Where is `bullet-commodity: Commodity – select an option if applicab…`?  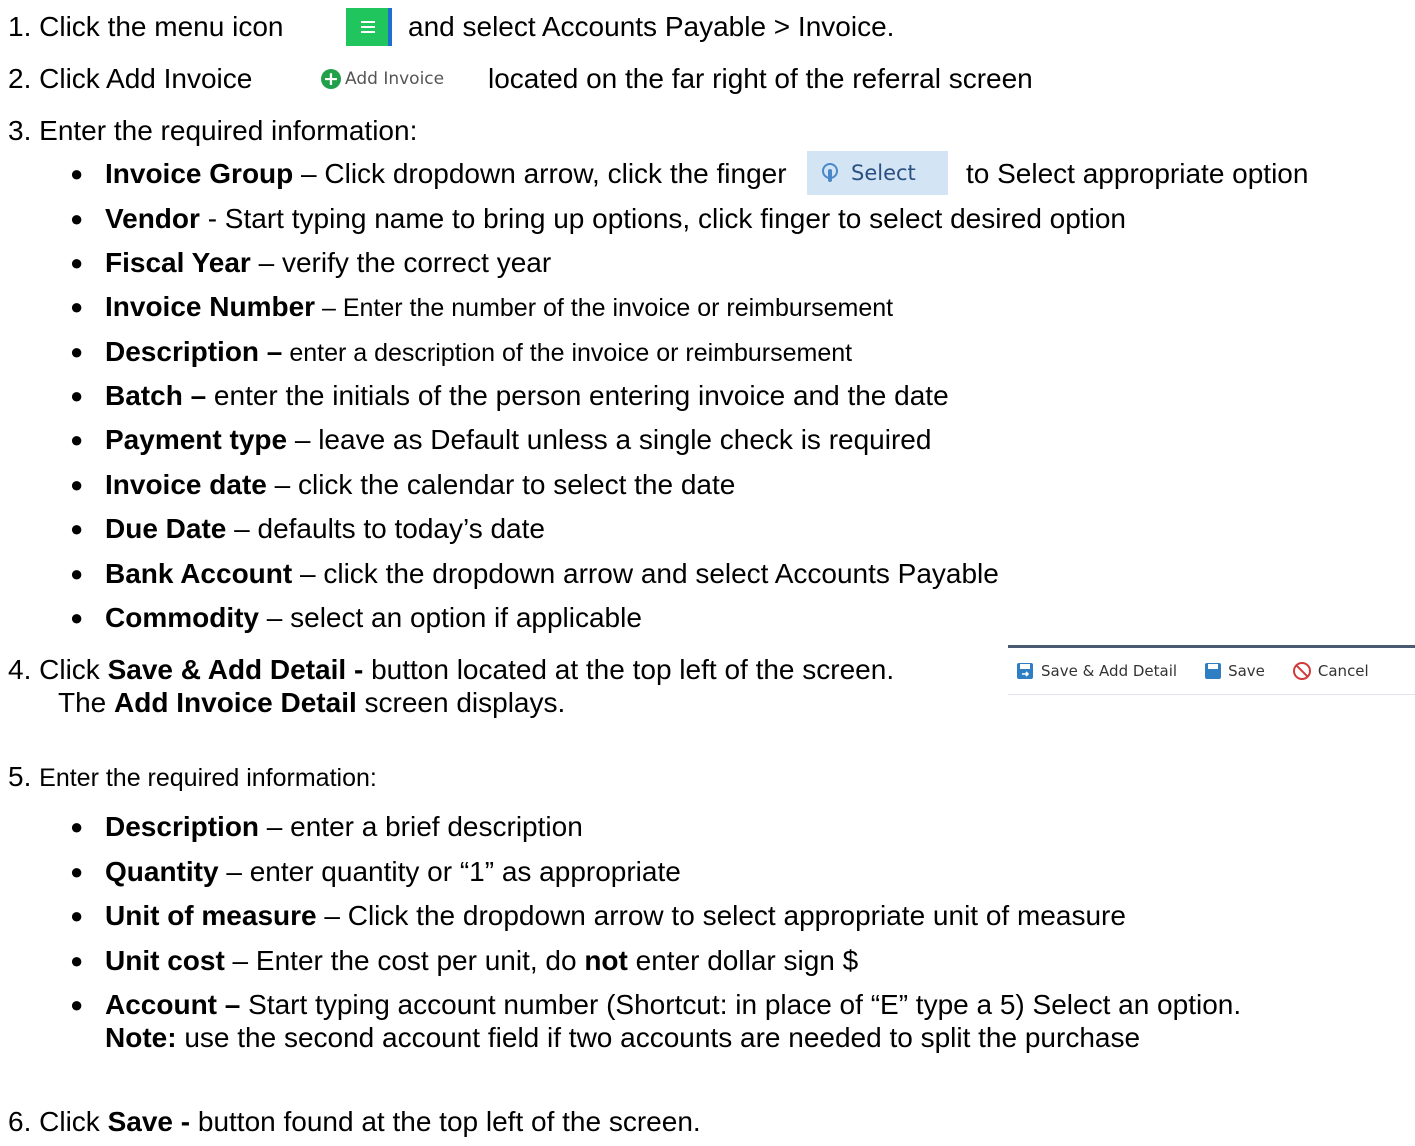
bullet-commodity: Commodity – select an option if applicab… is located at coordinates (373, 618).